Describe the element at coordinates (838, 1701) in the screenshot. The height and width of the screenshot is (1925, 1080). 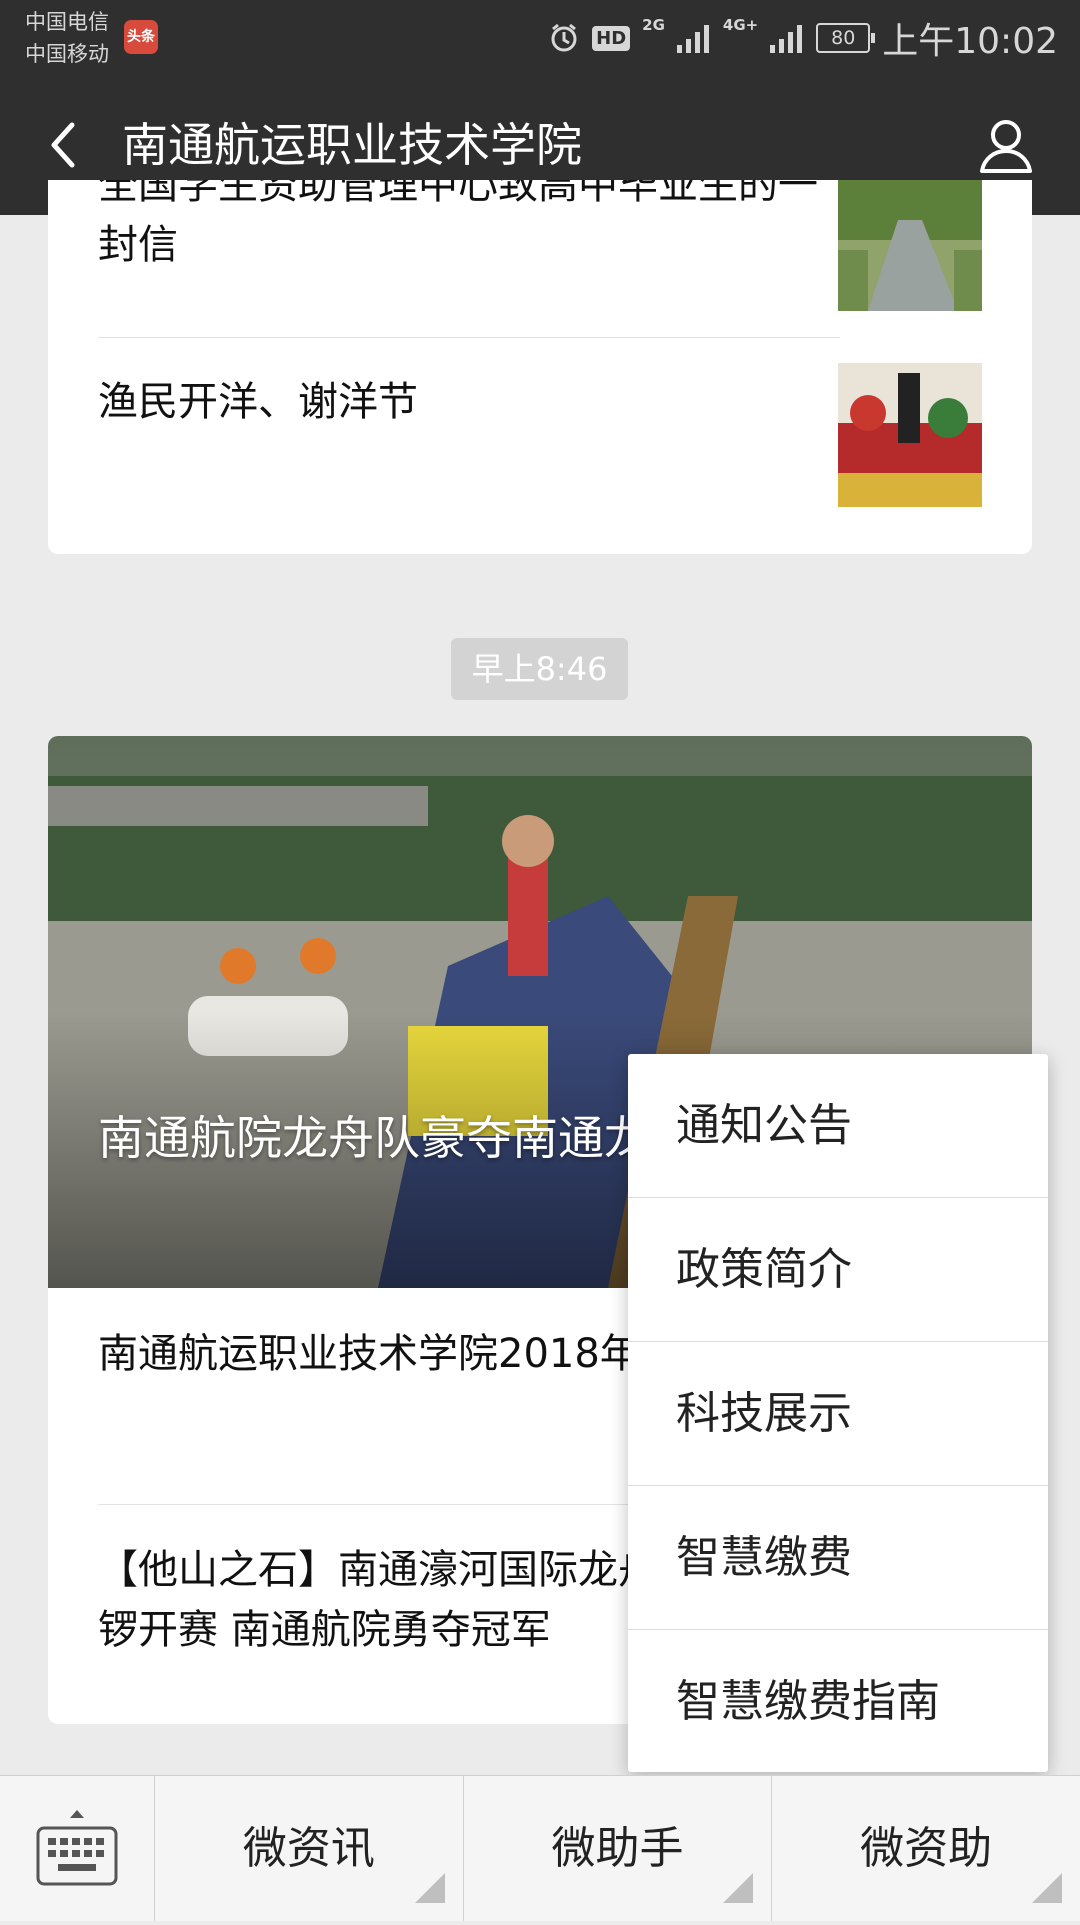
I see `menu-item-payment-guide: 智慧缴费指南` at that location.